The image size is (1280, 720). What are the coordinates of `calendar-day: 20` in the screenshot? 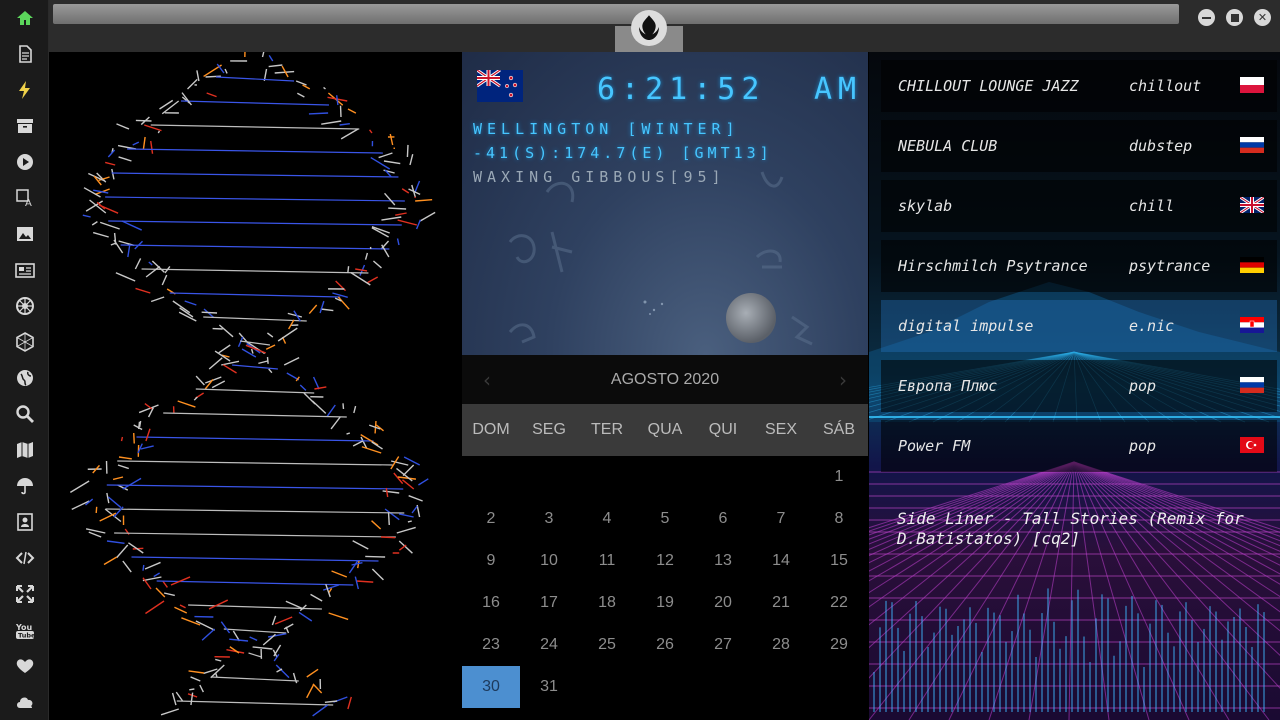 It's located at (723, 603).